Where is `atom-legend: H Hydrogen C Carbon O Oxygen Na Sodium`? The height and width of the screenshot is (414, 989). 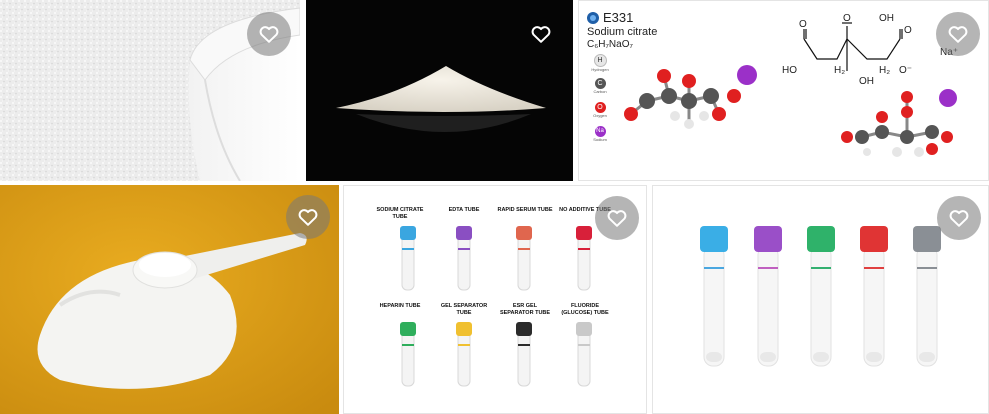 atom-legend: H Hydrogen C Carbon O Oxygen Na Sodium is located at coordinates (600, 102).